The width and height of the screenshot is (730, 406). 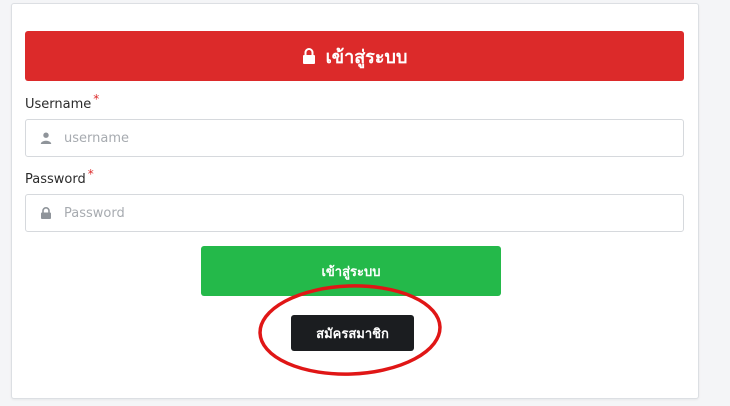 I want to click on login-header: เข้าสู่ระบบ, so click(x=354, y=56).